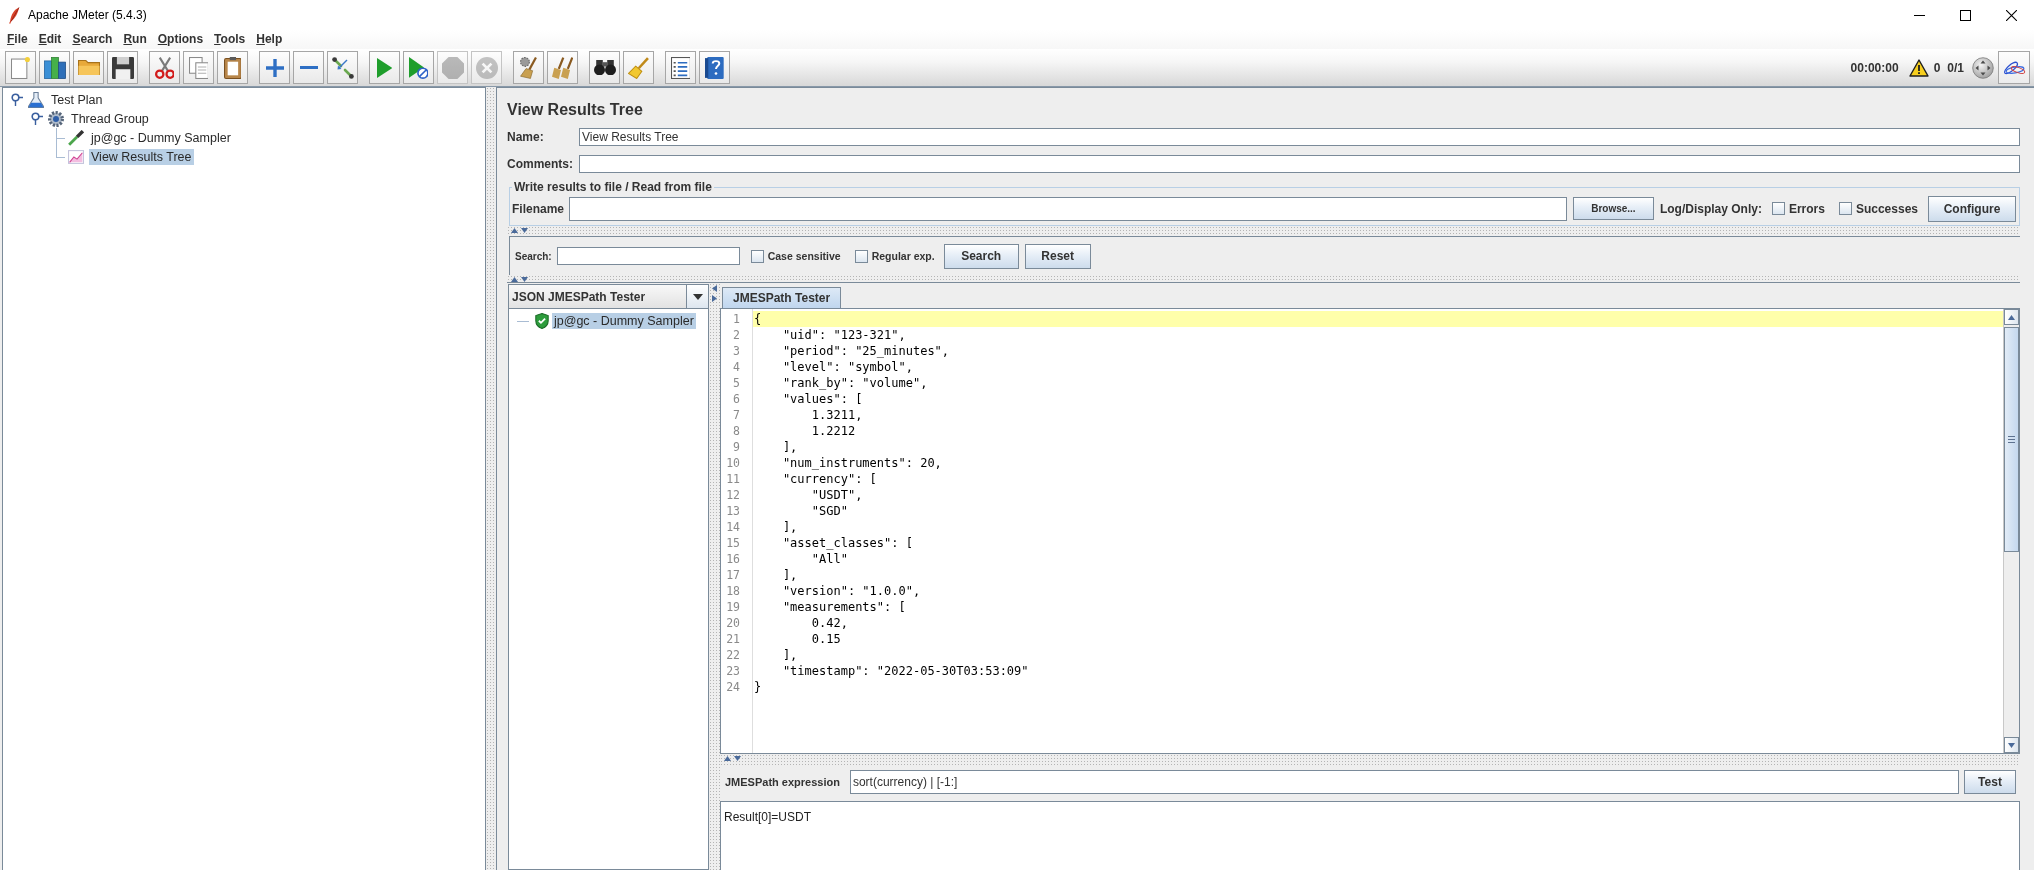 The width and height of the screenshot is (2034, 870). Describe the element at coordinates (486, 67) in the screenshot. I see `x-circle-icon` at that location.